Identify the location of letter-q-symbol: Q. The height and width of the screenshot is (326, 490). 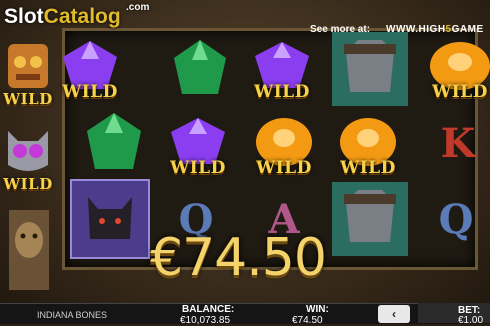
(453, 219).